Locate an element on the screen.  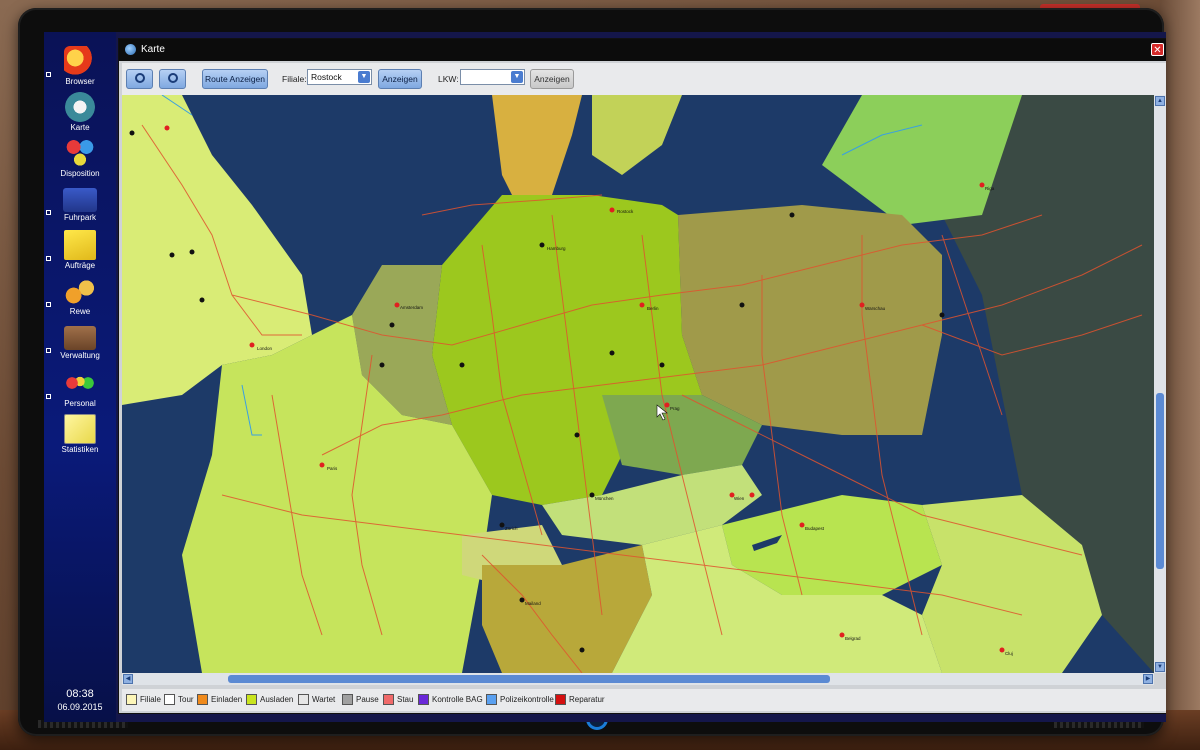
sidebar-item-label: Karte is located at coordinates (80, 127).